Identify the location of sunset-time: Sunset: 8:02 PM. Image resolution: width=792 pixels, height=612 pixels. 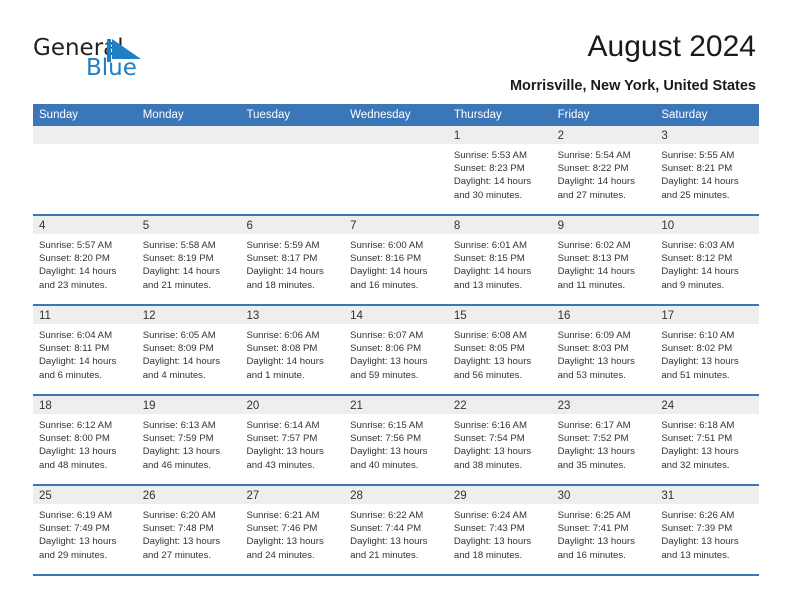
(697, 349).